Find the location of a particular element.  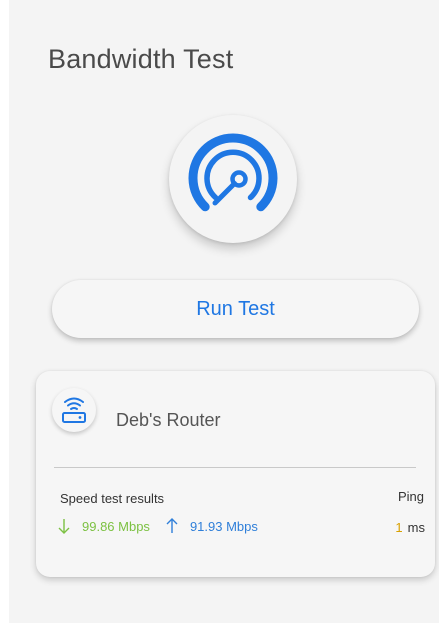

wifi-router-icon is located at coordinates (74, 410).